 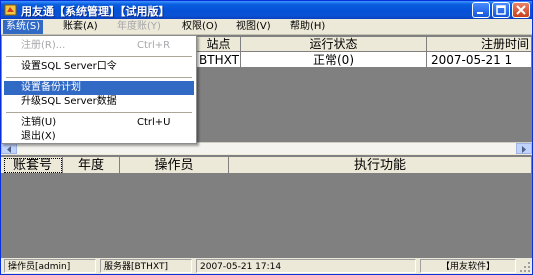 What do you see at coordinates (334, 60) in the screenshot?
I see `cell-status: 正常(0)` at bounding box center [334, 60].